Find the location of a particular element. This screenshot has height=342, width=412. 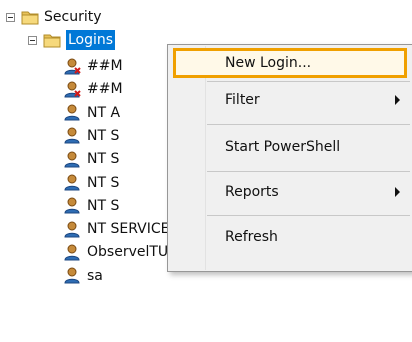

menu-item-start-powershell: Start PowerShell is located at coordinates (290, 147).